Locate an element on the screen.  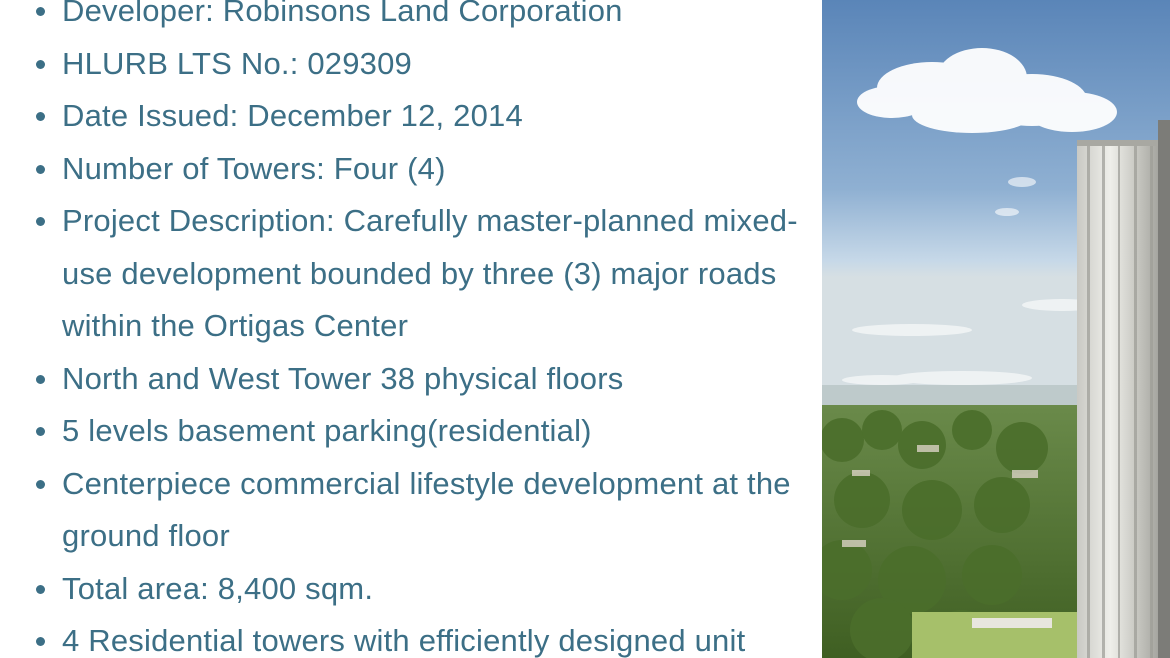
bullet-basement-parking: 5 levels basement parking(residential) is located at coordinates (405, 431).